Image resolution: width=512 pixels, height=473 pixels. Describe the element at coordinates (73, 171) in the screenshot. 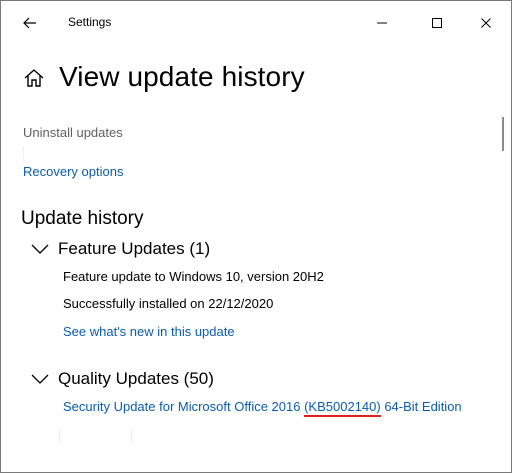

I see `recovery-options-link: Recovery options` at that location.